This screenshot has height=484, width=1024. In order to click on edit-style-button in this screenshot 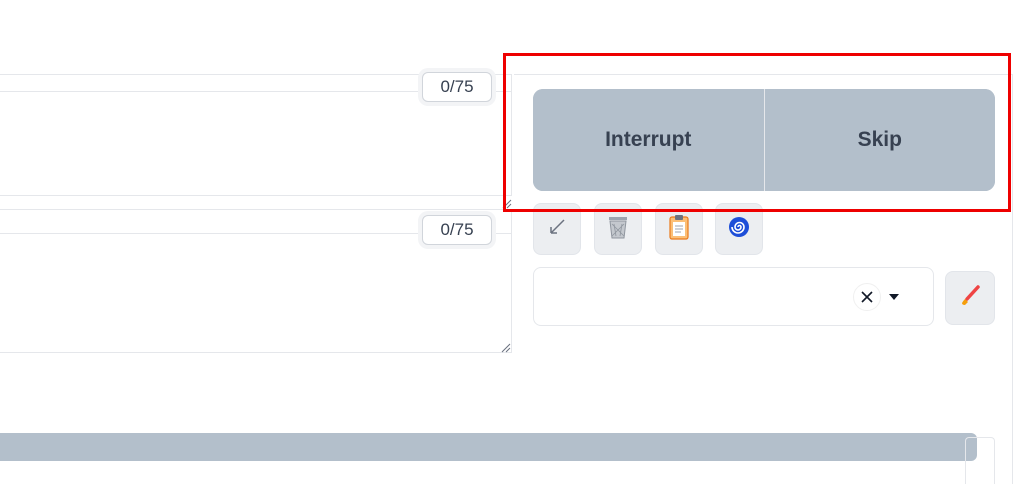, I will do `click(970, 298)`.